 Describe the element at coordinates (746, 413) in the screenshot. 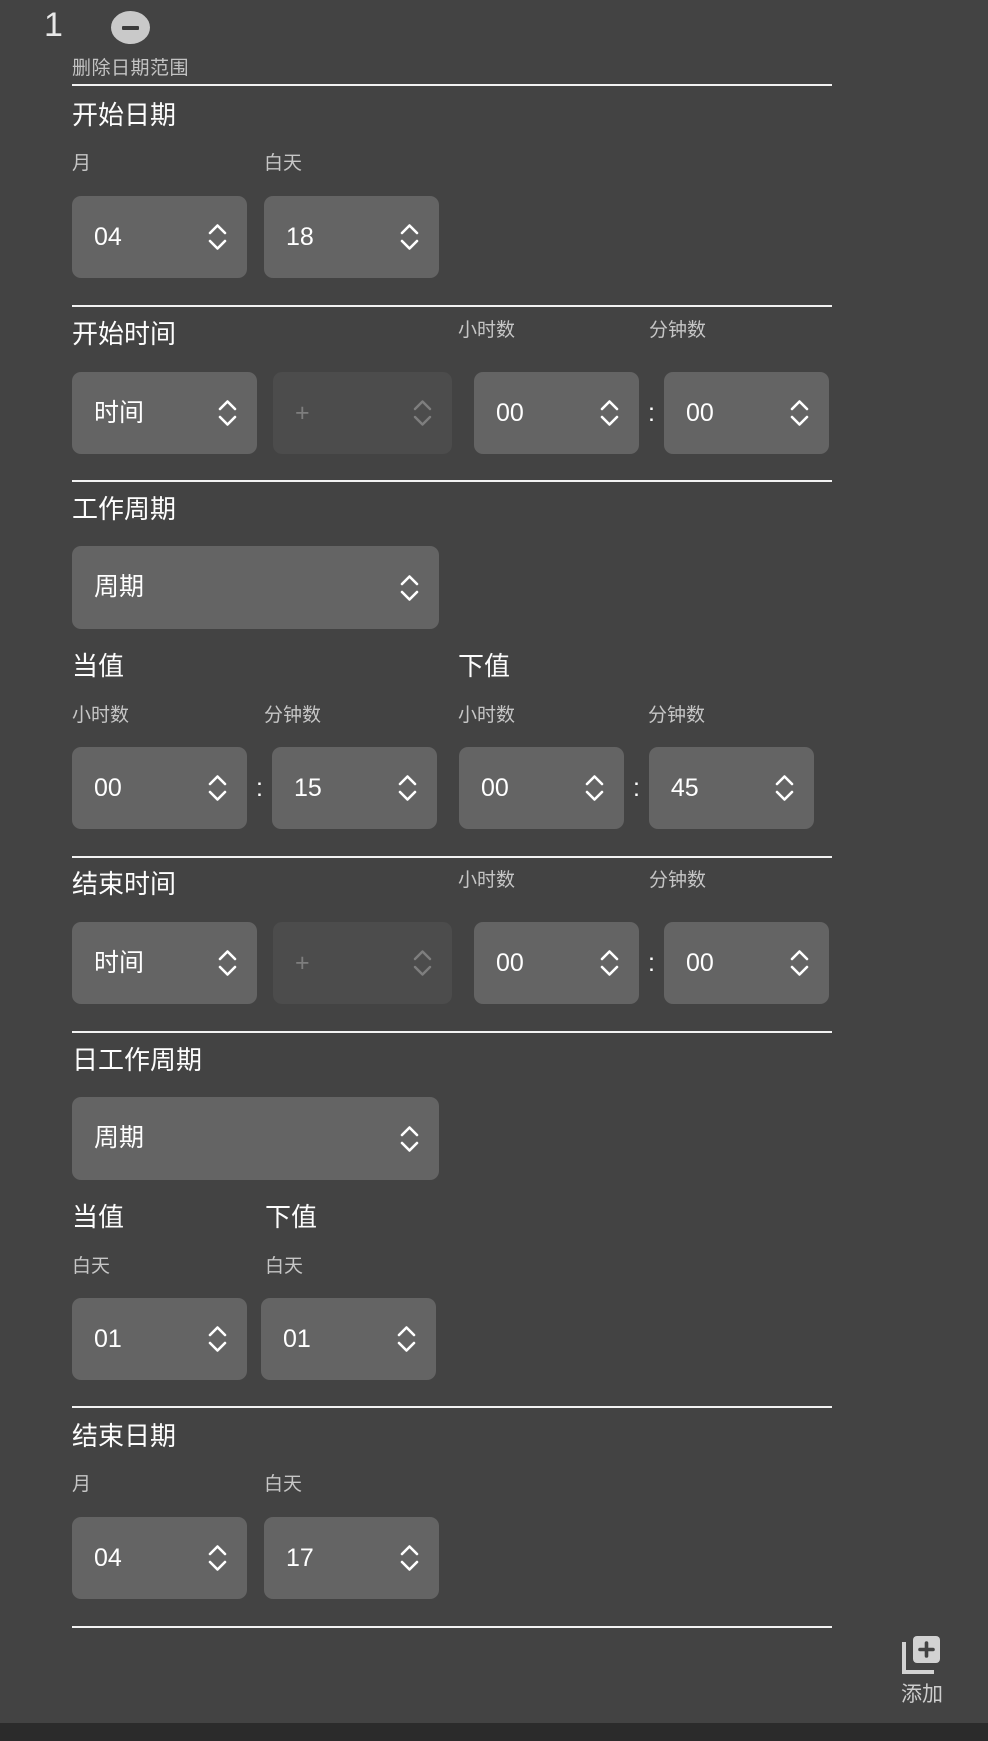

I see `start-time-minute-stepper: 00` at that location.